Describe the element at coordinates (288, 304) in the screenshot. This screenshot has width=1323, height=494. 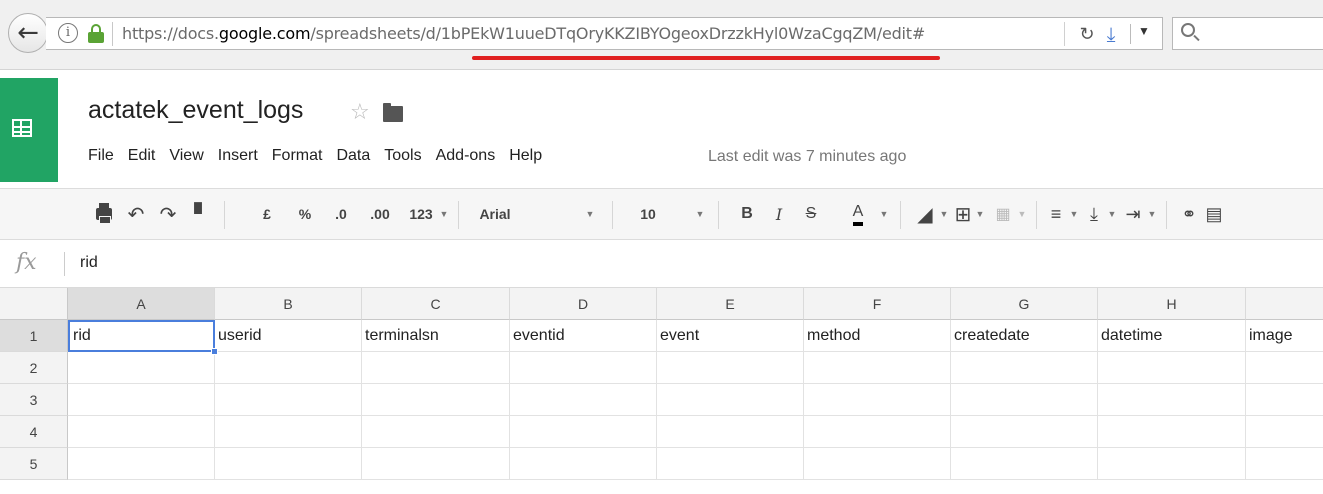
I see `column-header: B` at that location.